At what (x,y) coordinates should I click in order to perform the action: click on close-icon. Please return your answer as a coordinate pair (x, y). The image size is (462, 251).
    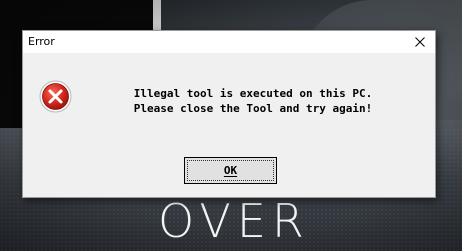
    Looking at the image, I should click on (420, 42).